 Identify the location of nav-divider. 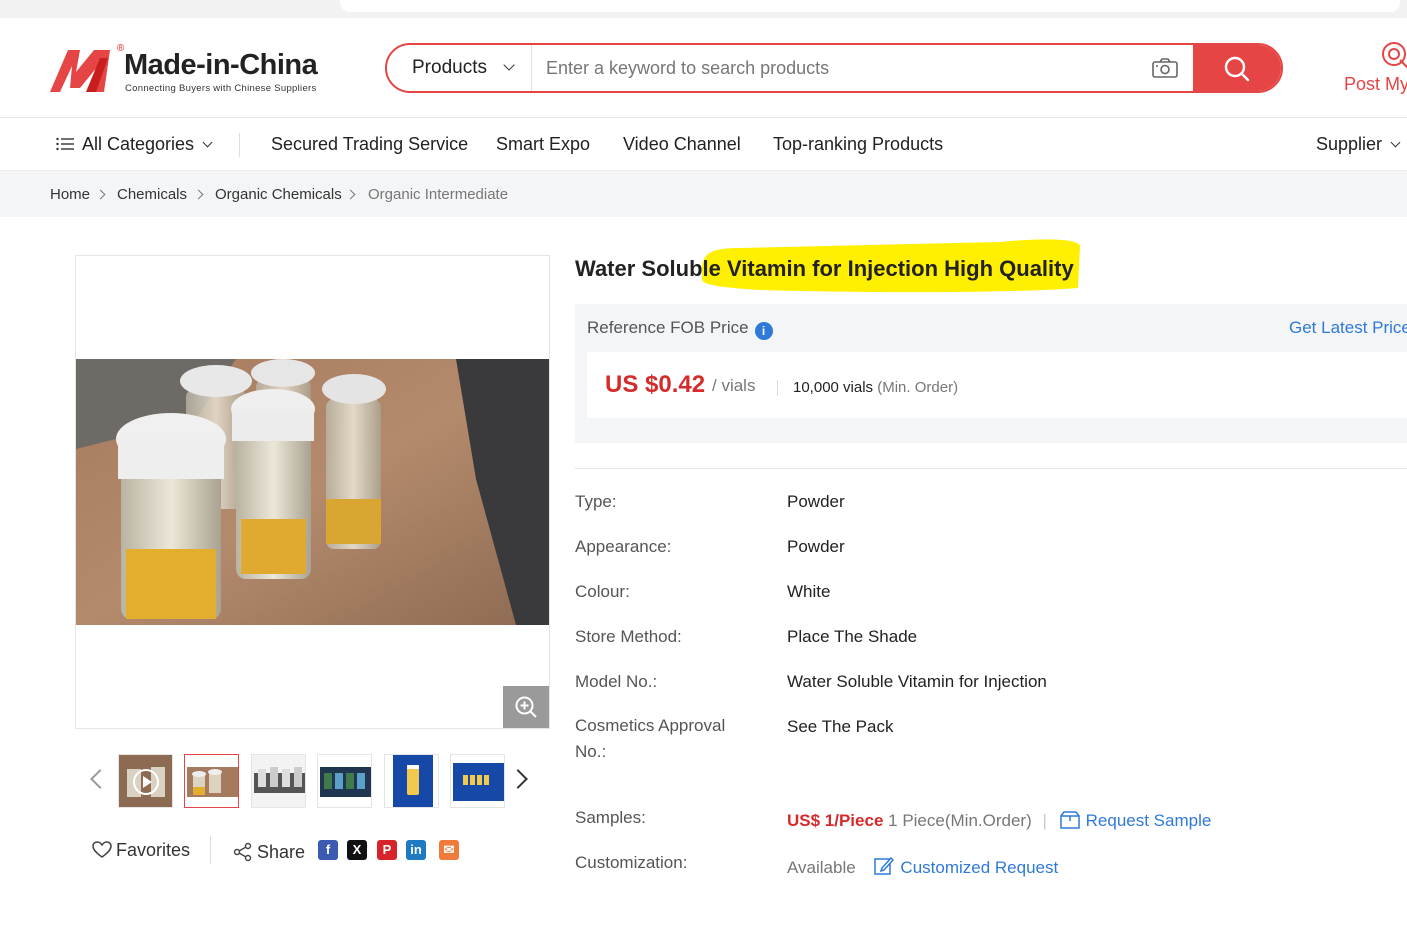
(239, 145).